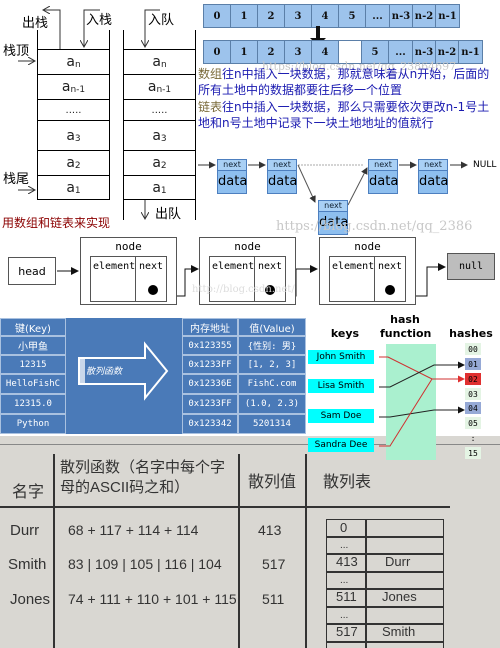 This screenshot has height=648, width=500. I want to click on array-cell: 2, so click(271, 16).